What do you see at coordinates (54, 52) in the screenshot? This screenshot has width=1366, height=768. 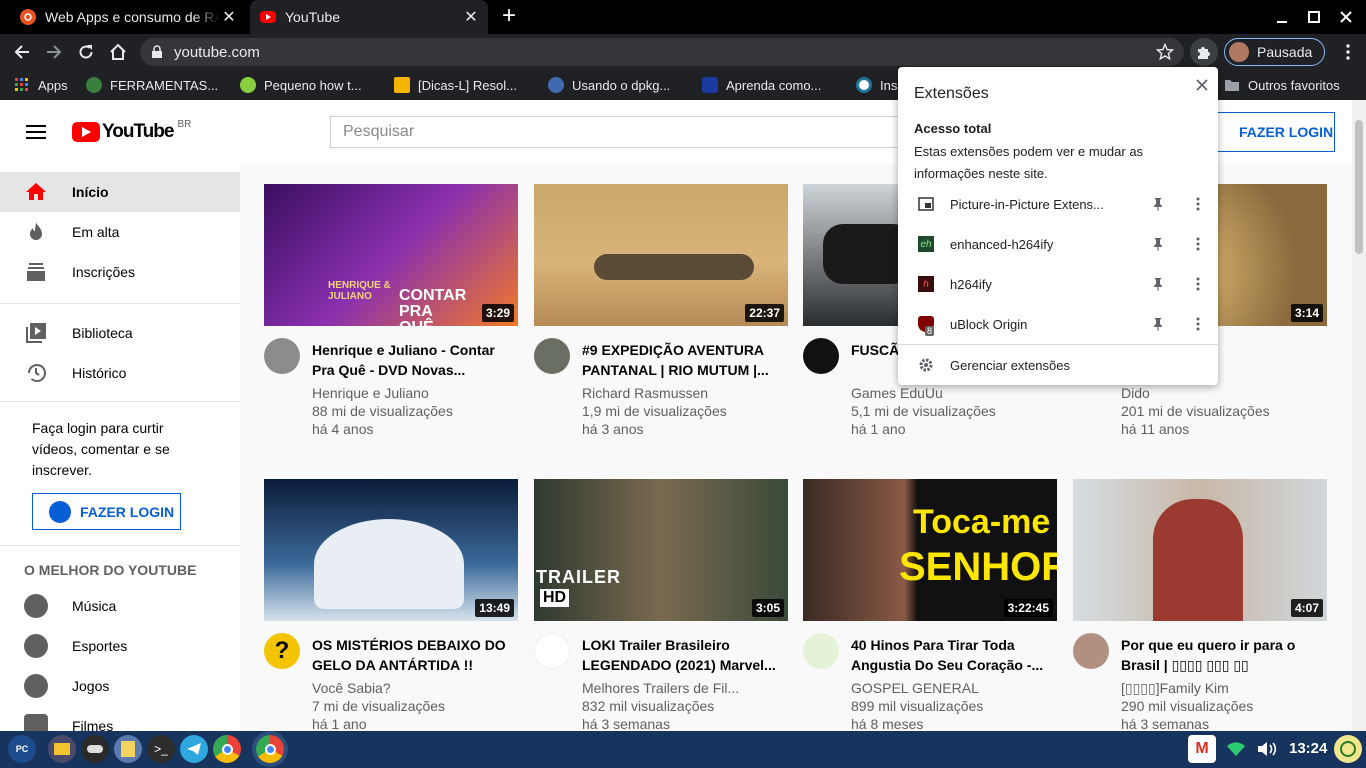 I see `forward-button` at bounding box center [54, 52].